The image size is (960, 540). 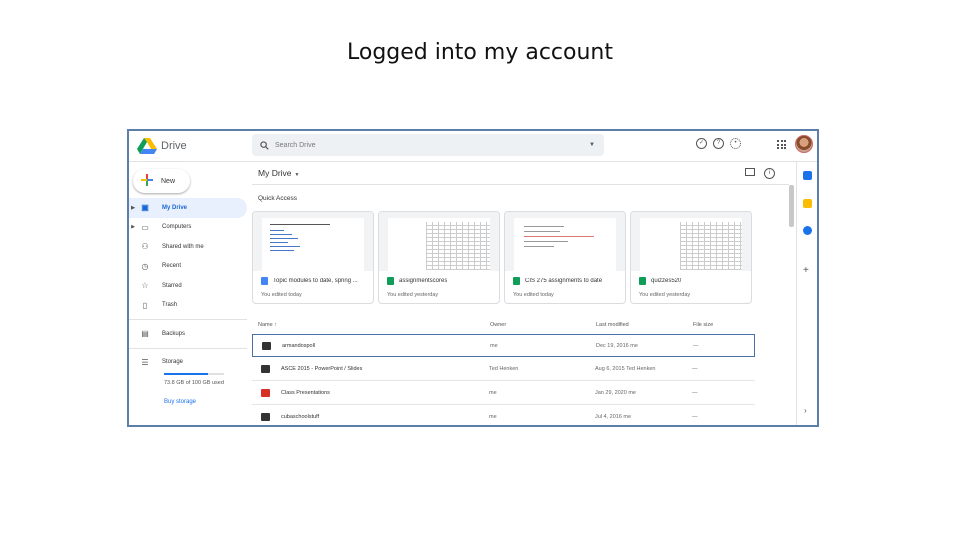 I want to click on people-icon: ⚇, so click(x=145, y=247).